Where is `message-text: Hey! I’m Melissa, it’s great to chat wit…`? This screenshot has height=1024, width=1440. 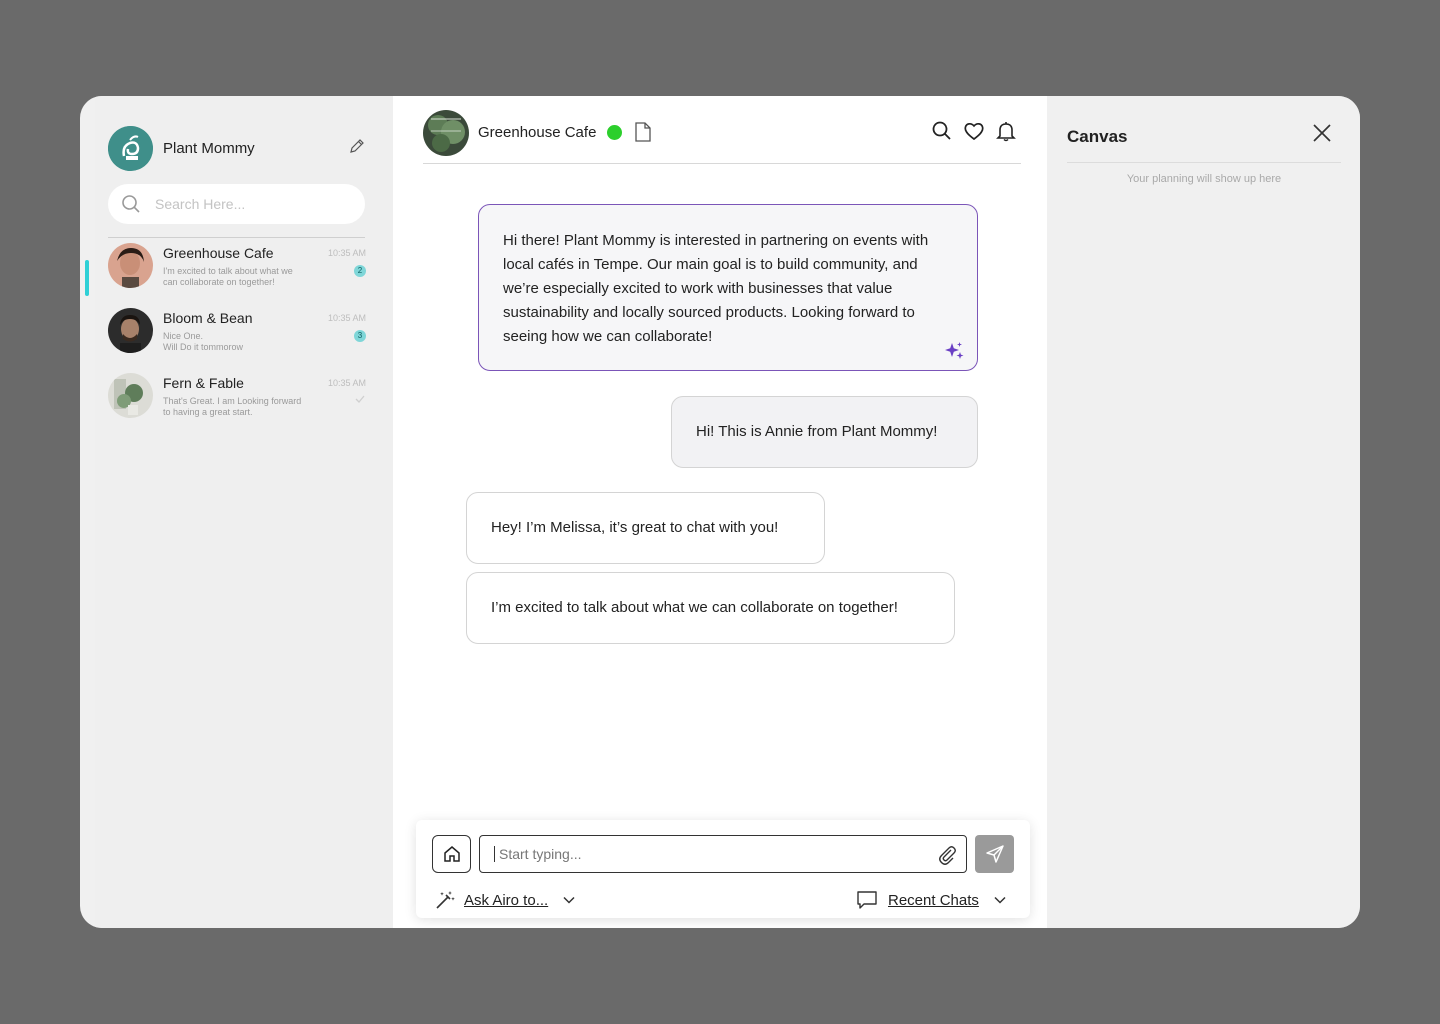
message-text: Hey! I’m Melissa, it’s great to chat wit… is located at coordinates (635, 527).